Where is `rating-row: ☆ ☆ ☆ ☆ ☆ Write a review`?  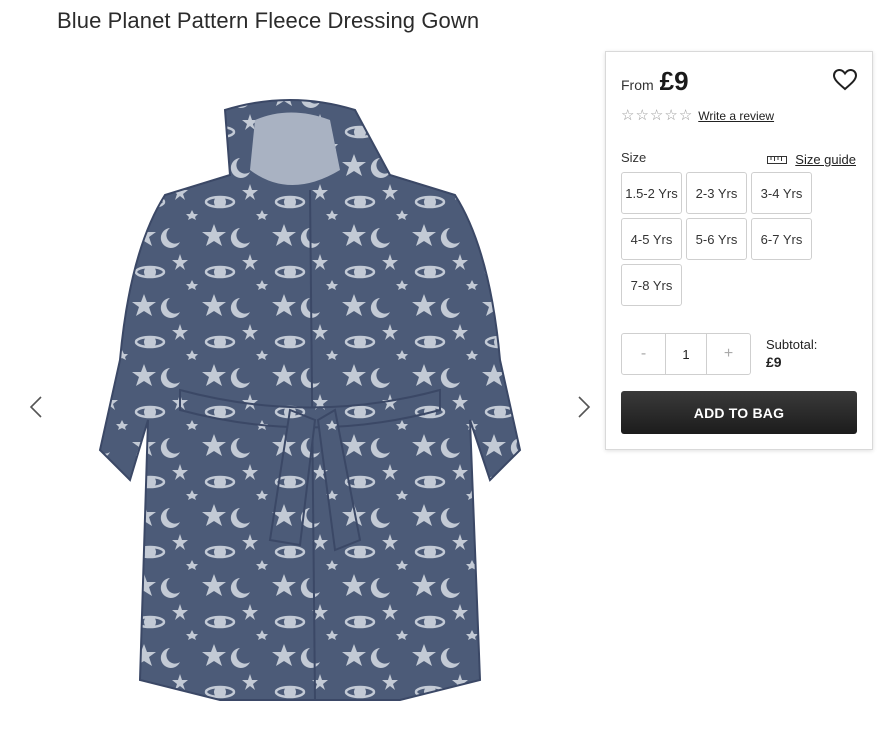 rating-row: ☆ ☆ ☆ ☆ ☆ Write a review is located at coordinates (697, 115).